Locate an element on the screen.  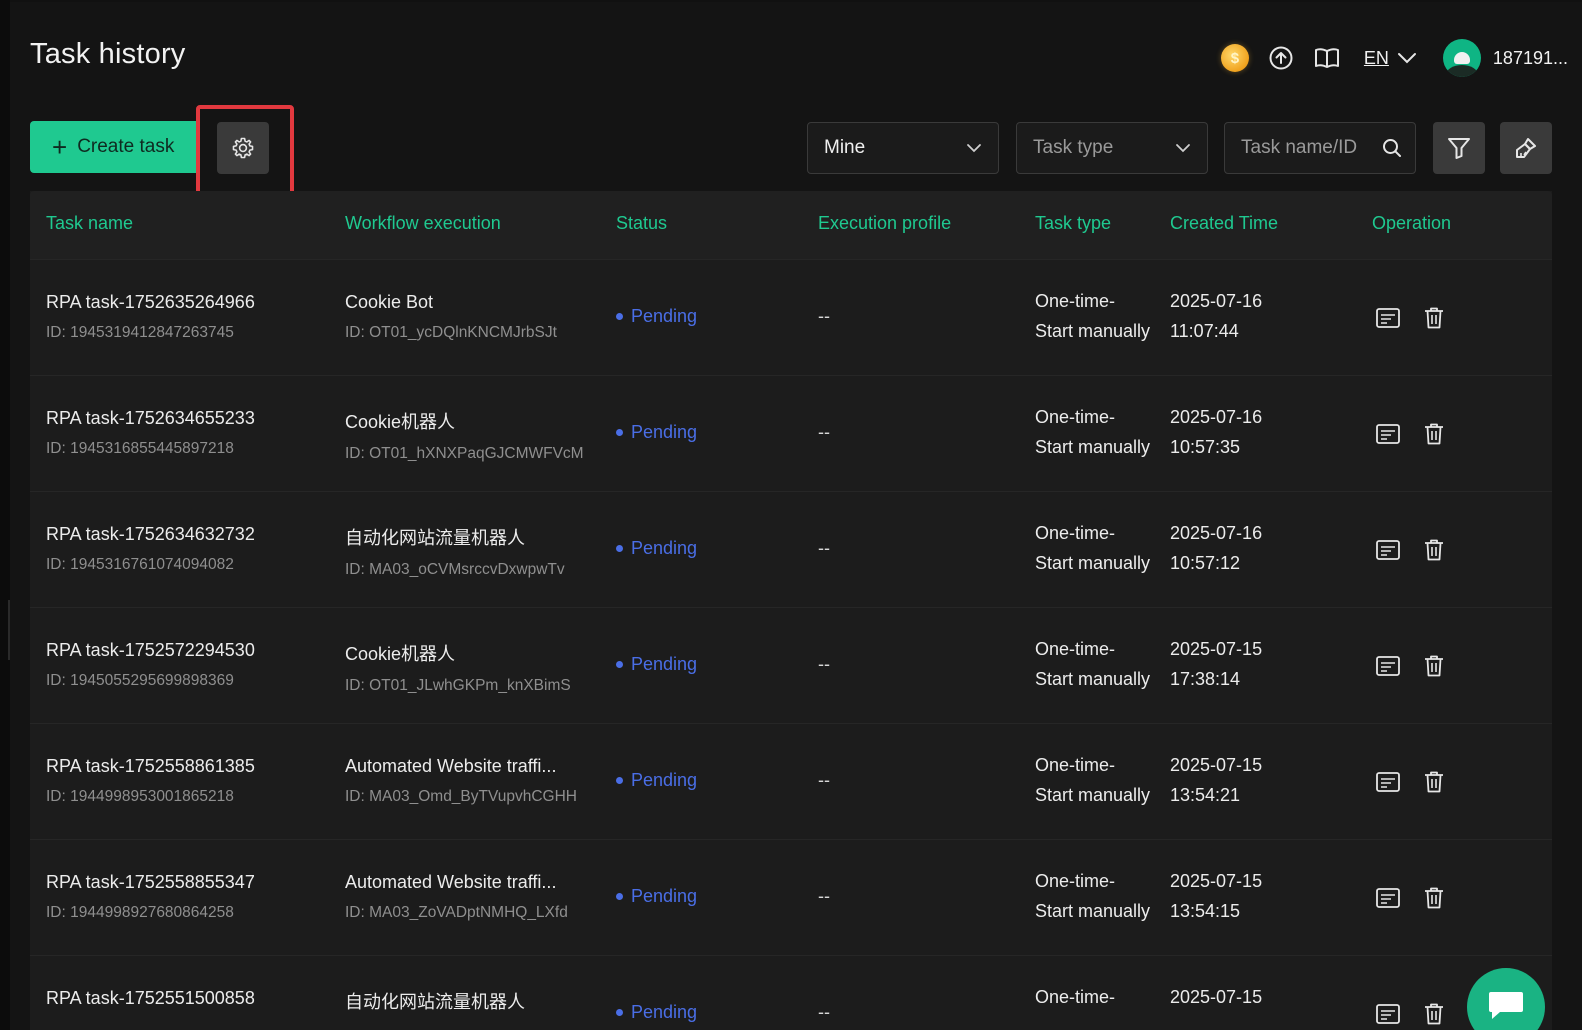
task-name: RPA task-1752558855347 is located at coordinates (150, 882).